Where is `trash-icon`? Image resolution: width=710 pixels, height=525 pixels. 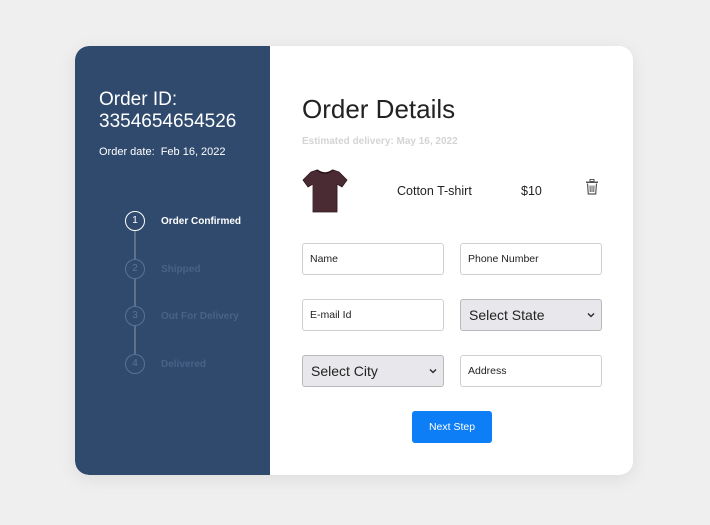
trash-icon is located at coordinates (592, 187).